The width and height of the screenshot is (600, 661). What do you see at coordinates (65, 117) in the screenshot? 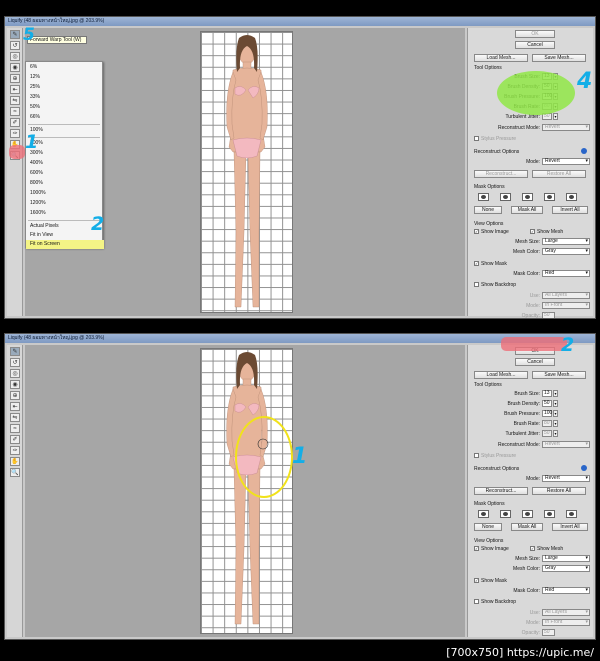
I see `zoom-menu-item: 66%` at bounding box center [65, 117].